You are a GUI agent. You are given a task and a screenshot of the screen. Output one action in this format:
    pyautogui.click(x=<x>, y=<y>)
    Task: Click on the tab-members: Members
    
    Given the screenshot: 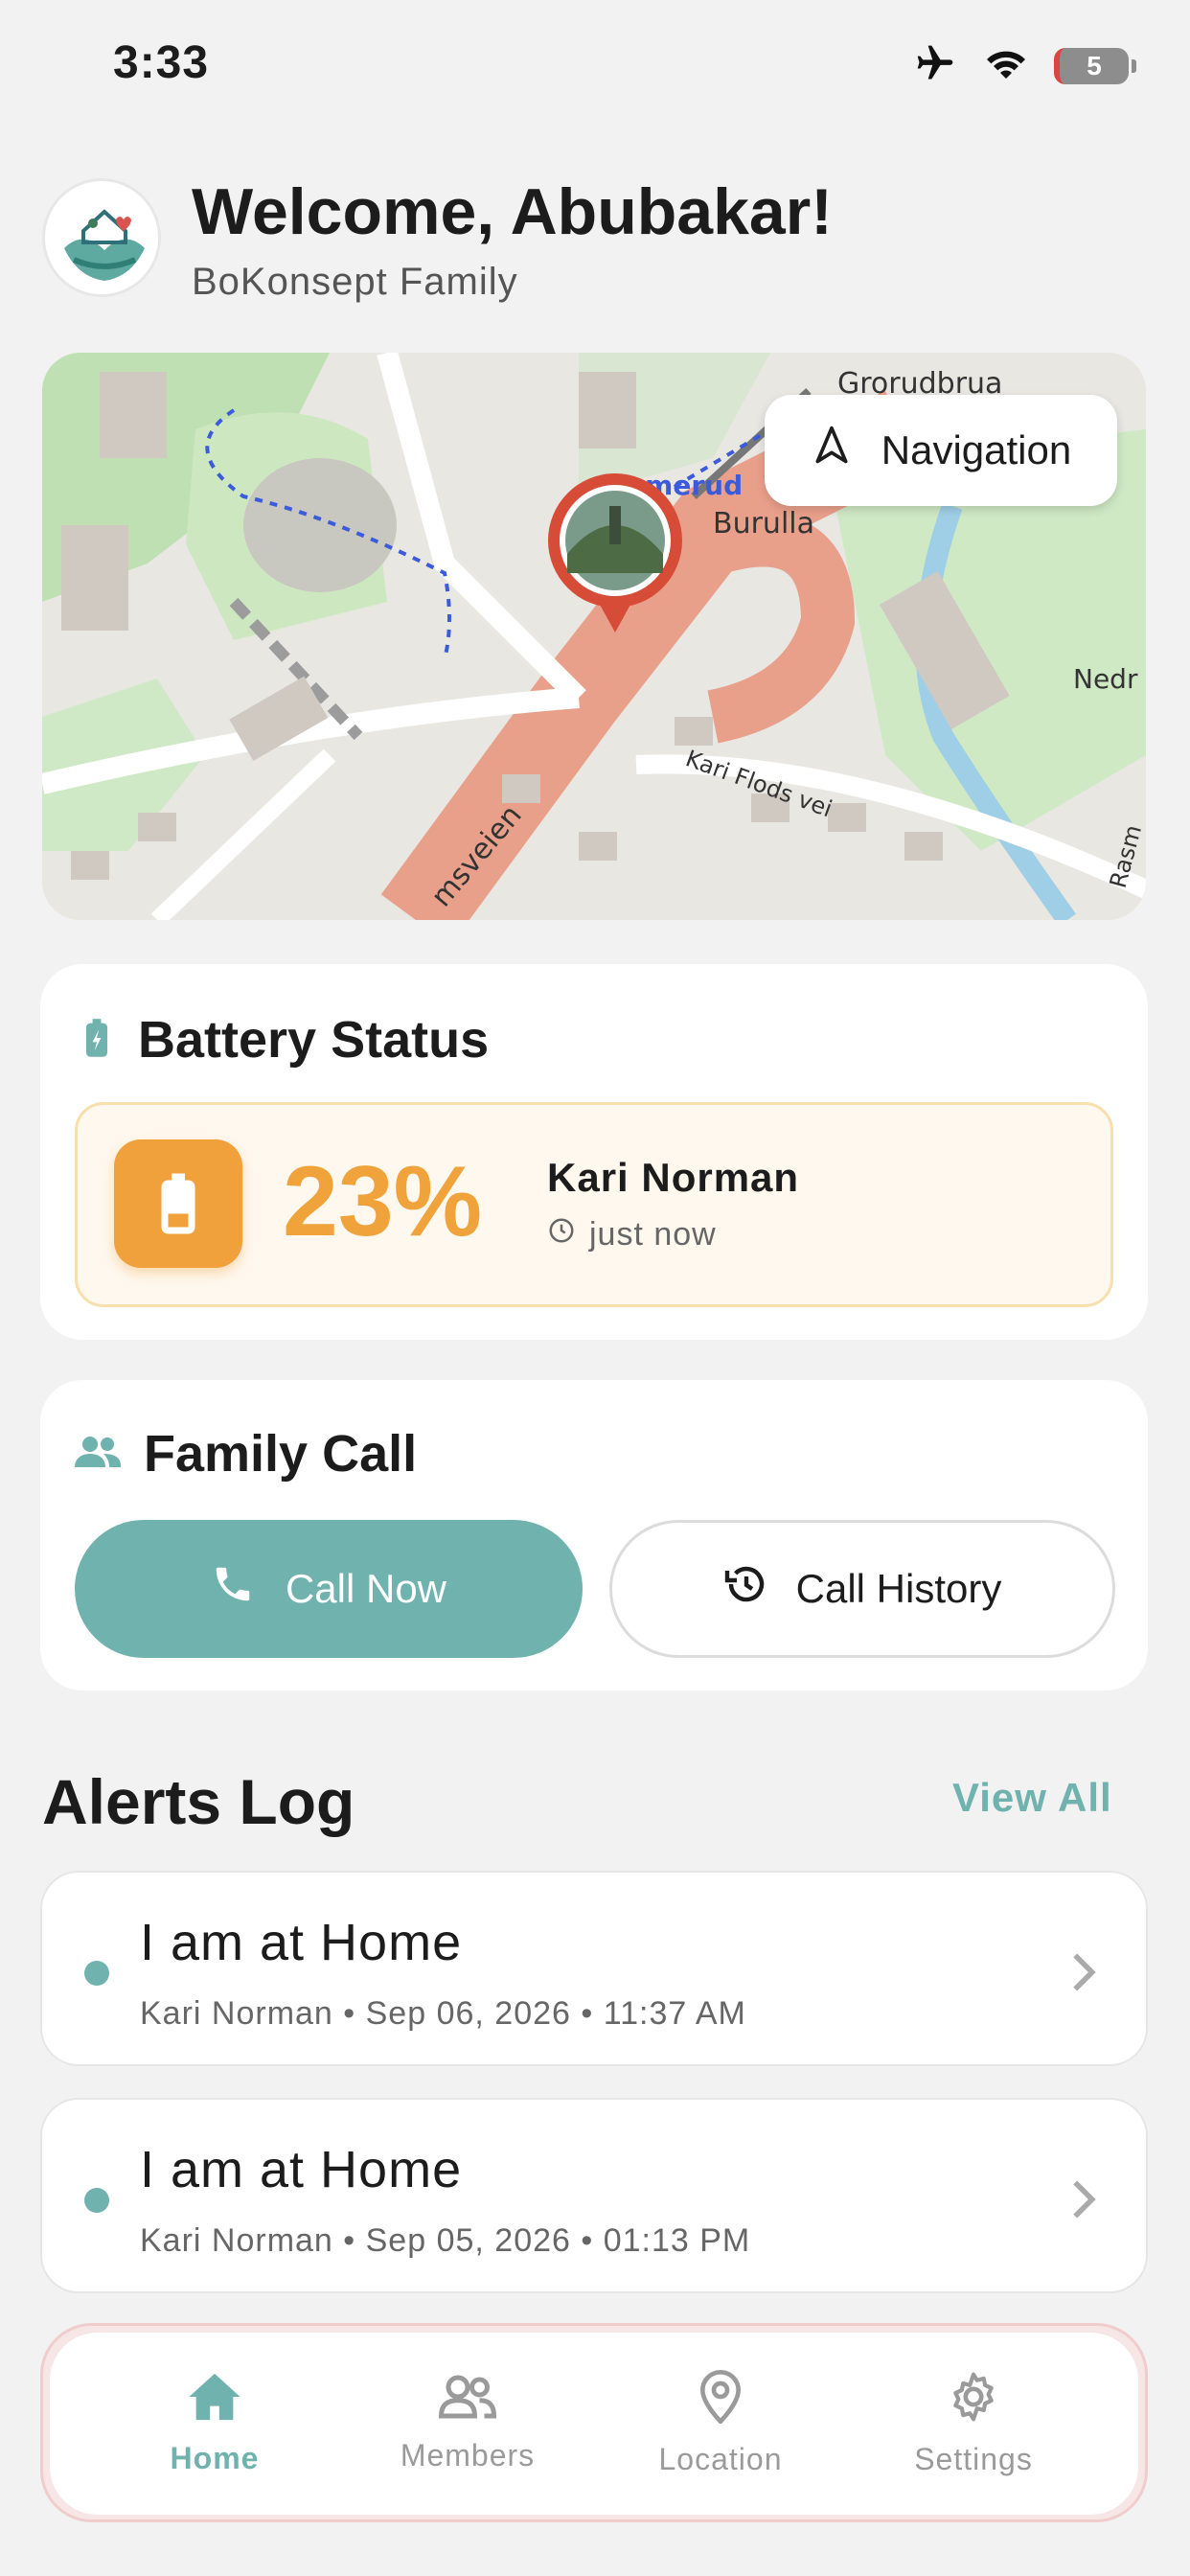 What is the action you would take?
    pyautogui.click(x=468, y=2423)
    